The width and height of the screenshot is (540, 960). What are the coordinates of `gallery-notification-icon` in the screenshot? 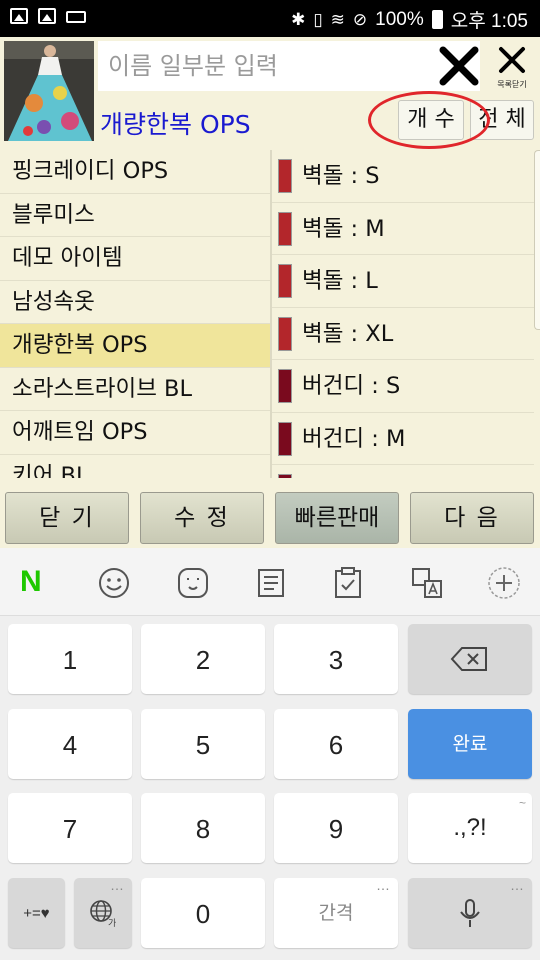 It's located at (19, 16).